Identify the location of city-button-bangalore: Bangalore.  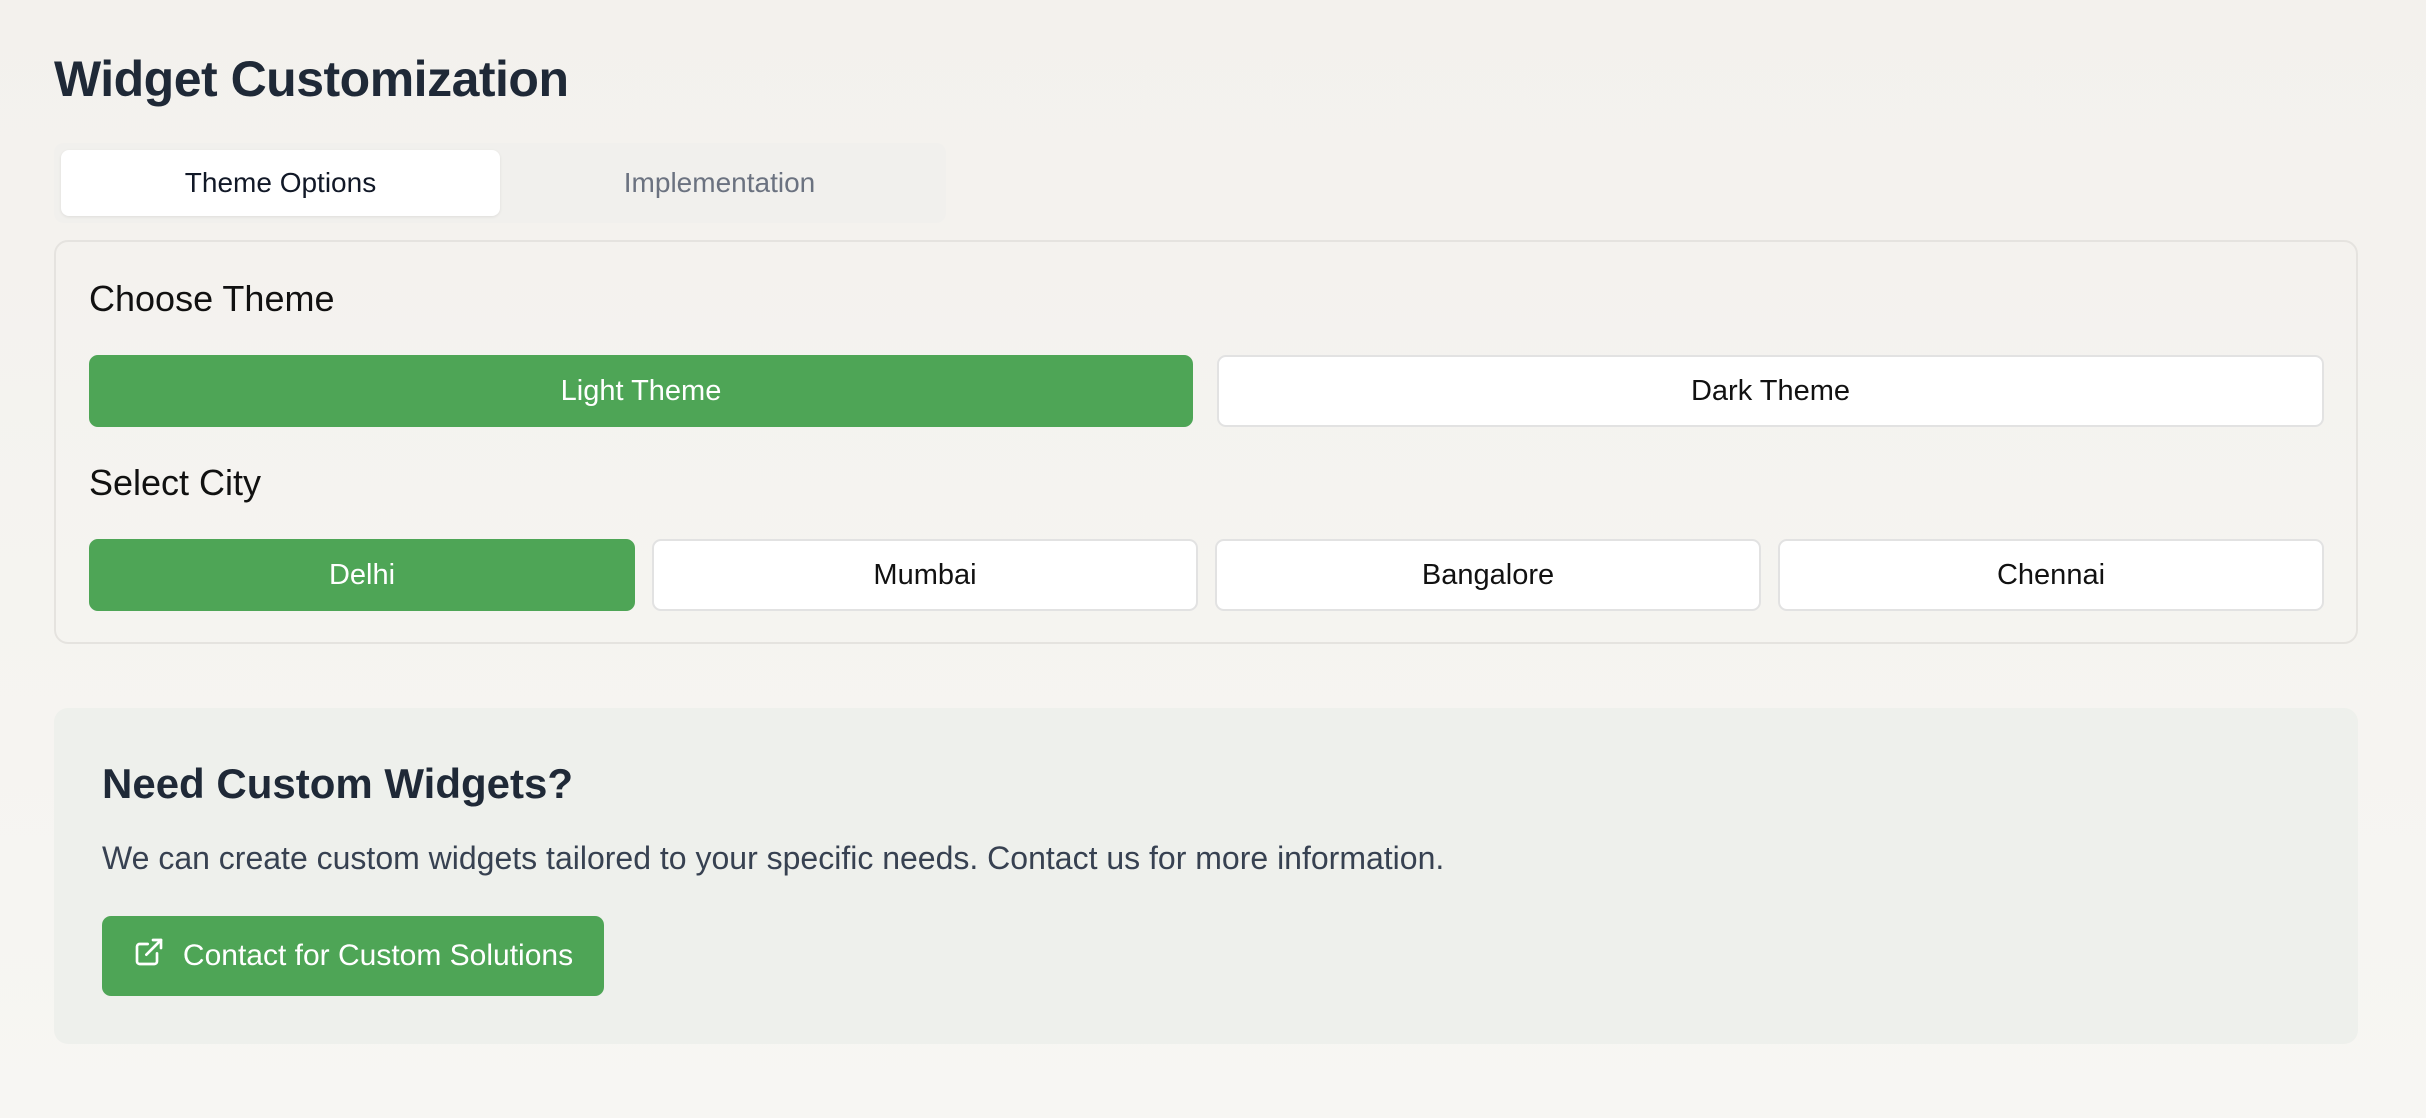
(1488, 575).